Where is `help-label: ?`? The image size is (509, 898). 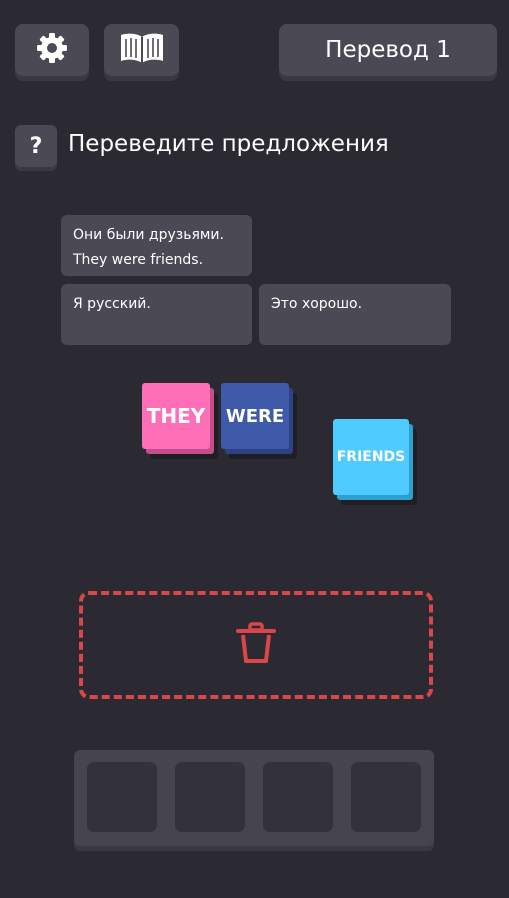
help-label: ? is located at coordinates (36, 146).